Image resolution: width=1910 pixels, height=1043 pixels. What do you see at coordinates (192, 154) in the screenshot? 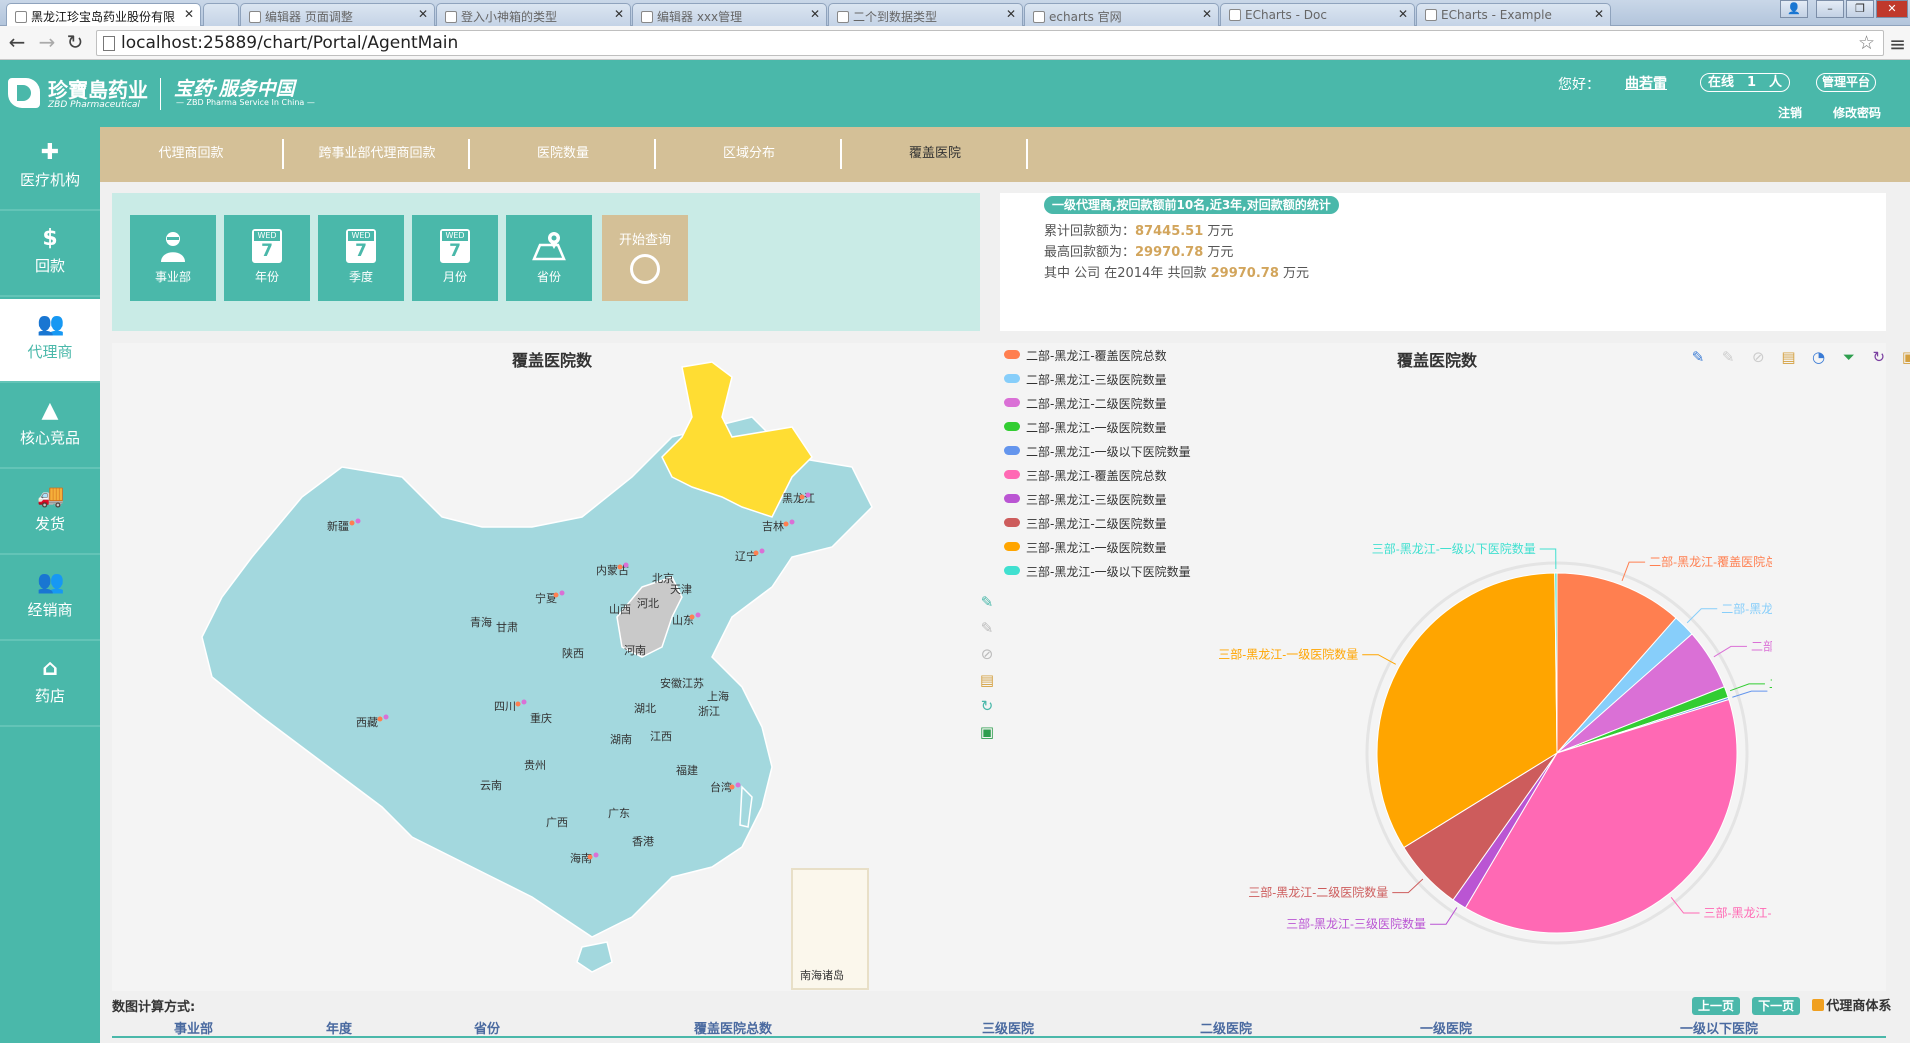
I see `tab-agent-payment: 代理商回款` at bounding box center [192, 154].